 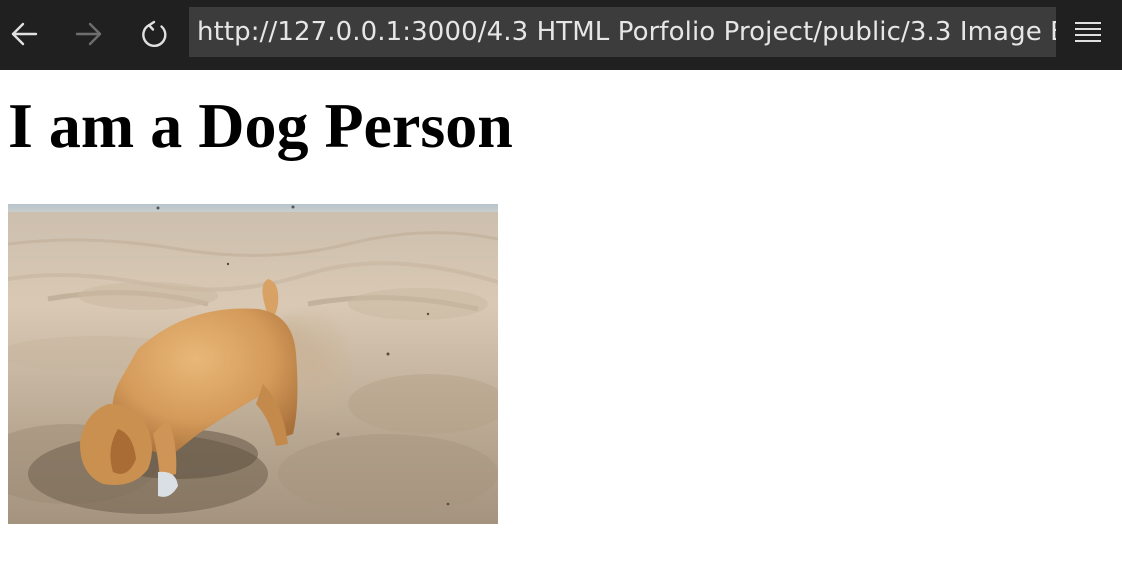 I want to click on menu-button, so click(x=1088, y=34).